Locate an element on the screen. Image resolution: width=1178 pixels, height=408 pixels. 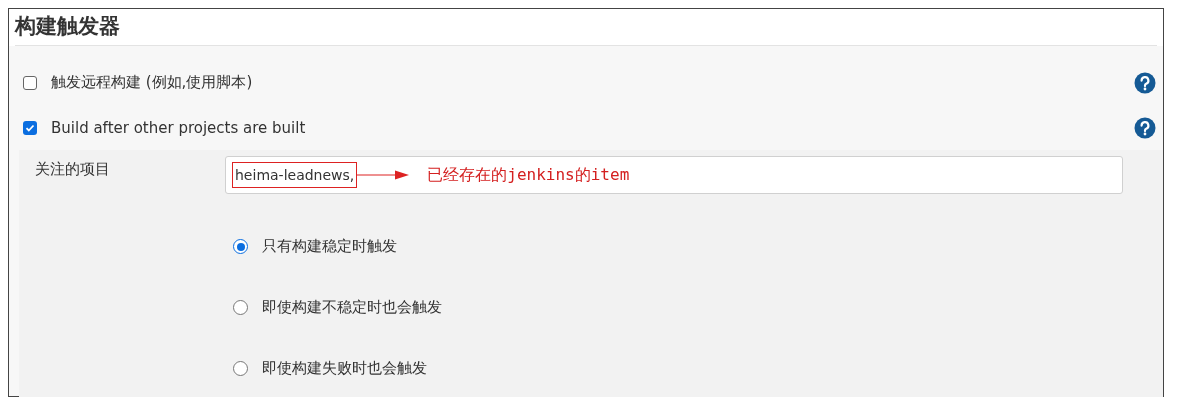
checkbox-label: Build after other projects are built is located at coordinates (178, 127).